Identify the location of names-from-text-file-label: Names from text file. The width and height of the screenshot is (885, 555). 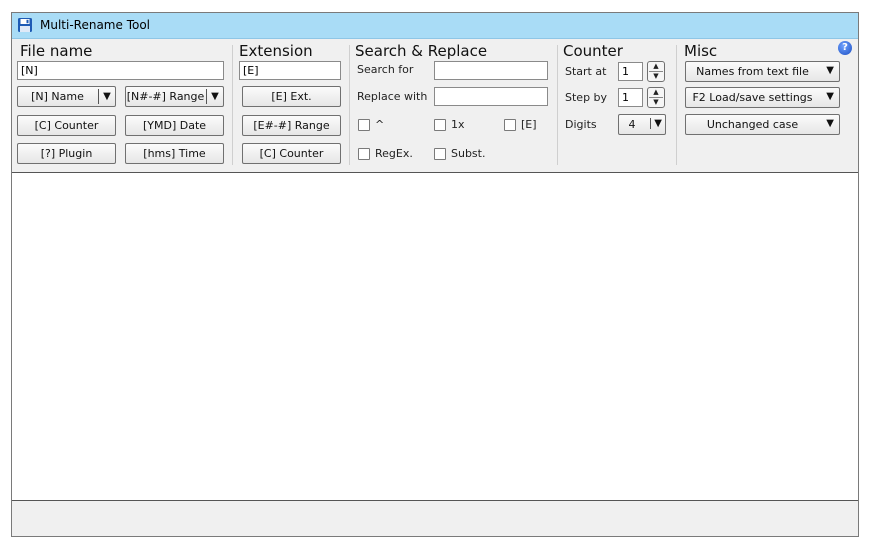
(752, 71).